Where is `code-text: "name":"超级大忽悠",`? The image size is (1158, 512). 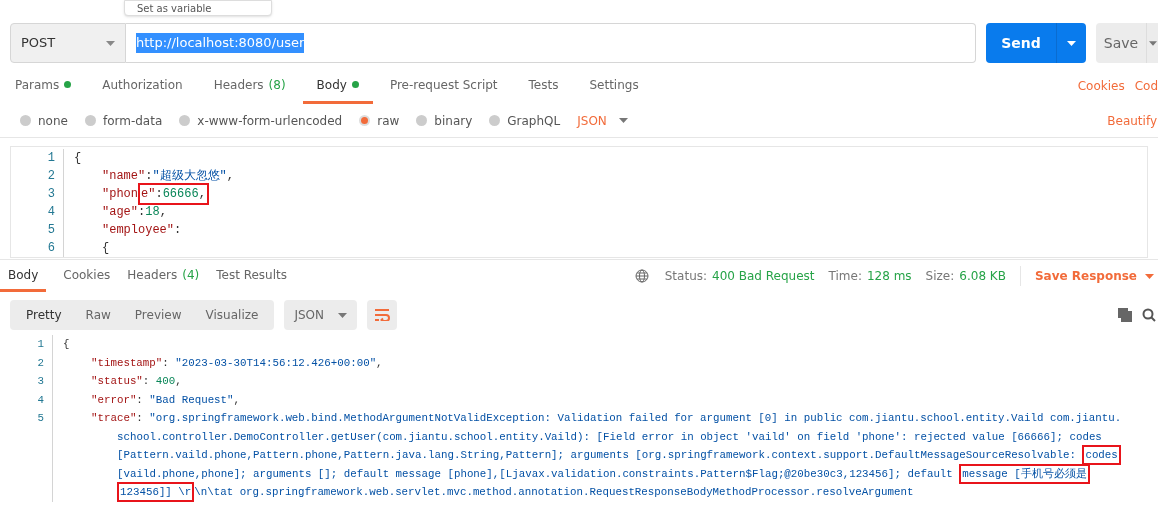 code-text: "name":"超级大忽悠", is located at coordinates (168, 176).